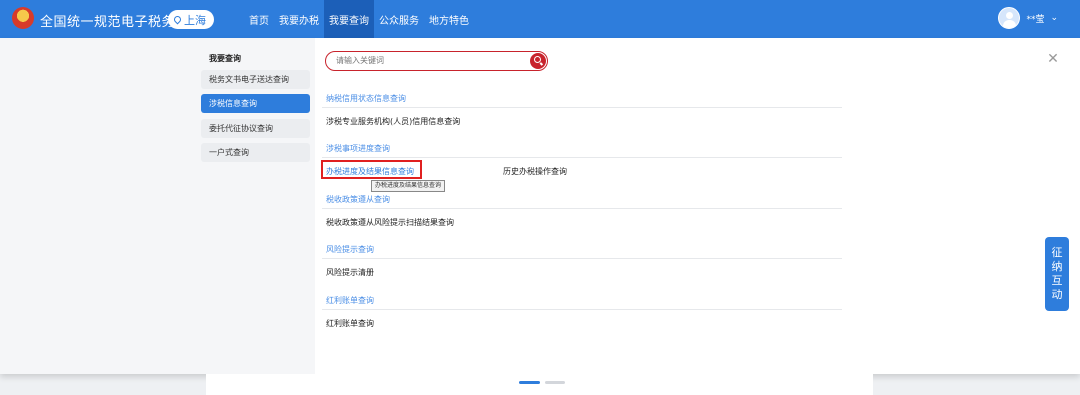  I want to click on link-risk-register: 风险提示清册, so click(350, 272).